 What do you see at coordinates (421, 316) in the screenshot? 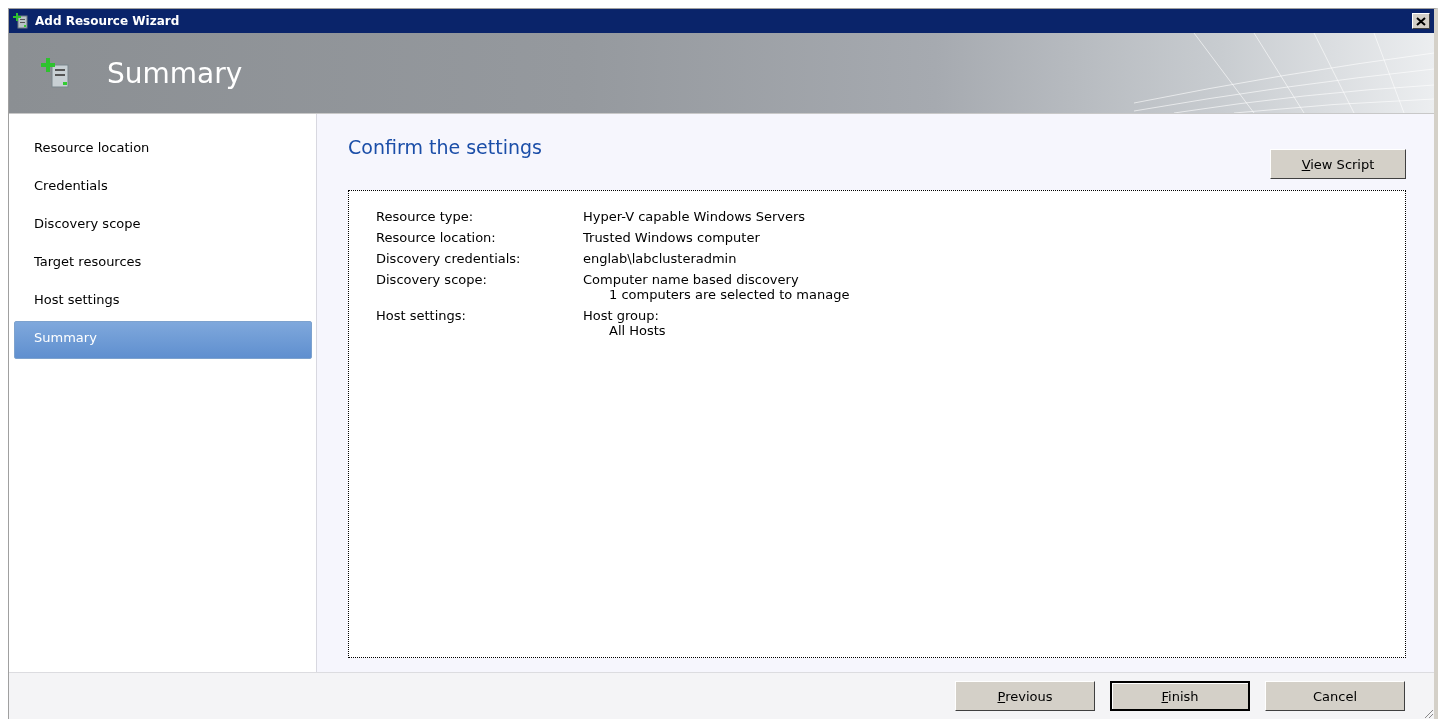
I see `setting-label: Host settings:` at bounding box center [421, 316].